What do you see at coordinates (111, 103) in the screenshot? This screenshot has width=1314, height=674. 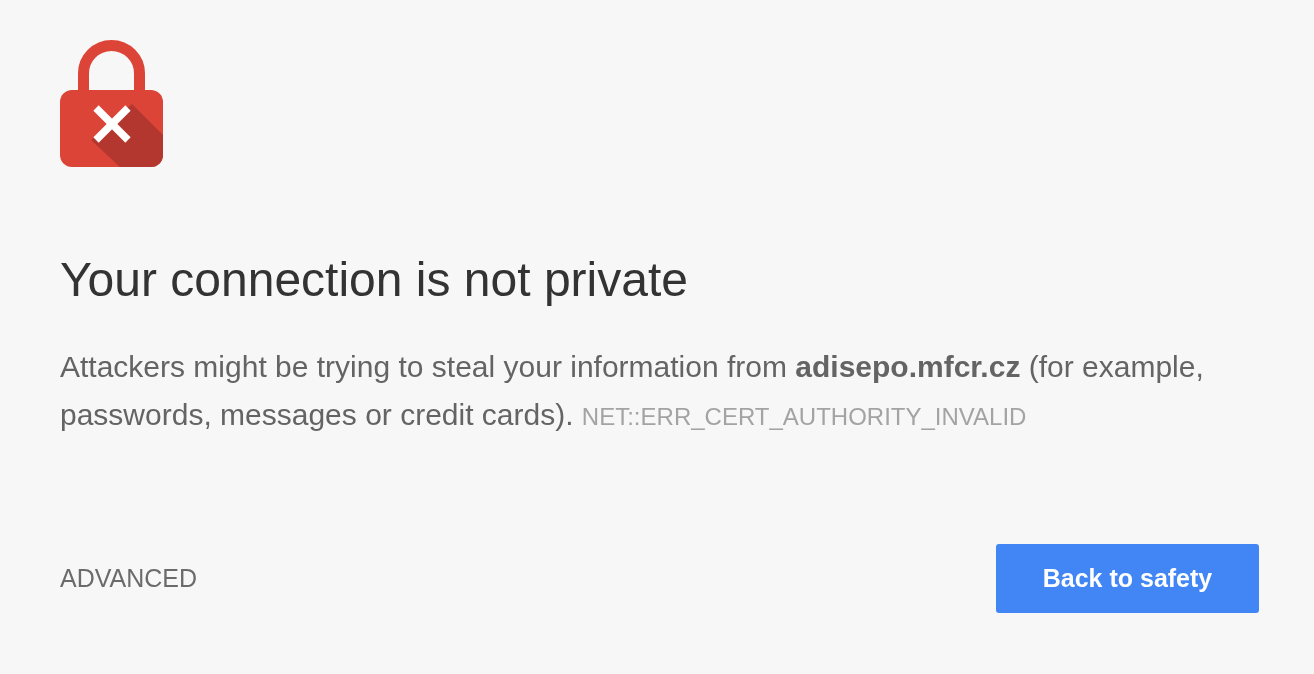 I see `padlock-icon` at bounding box center [111, 103].